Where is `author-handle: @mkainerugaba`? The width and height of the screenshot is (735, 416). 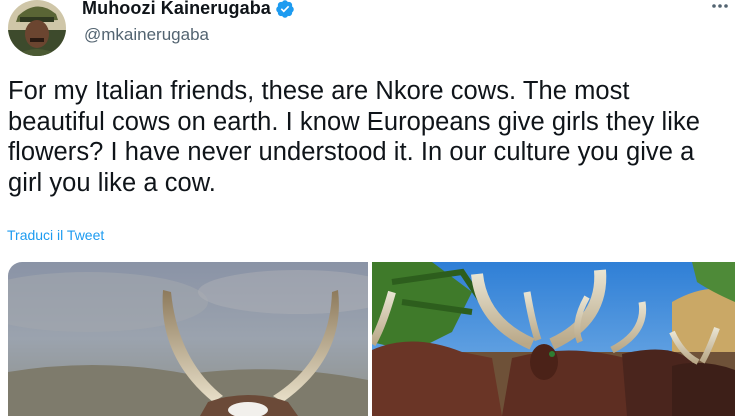 author-handle: @mkainerugaba is located at coordinates (146, 35).